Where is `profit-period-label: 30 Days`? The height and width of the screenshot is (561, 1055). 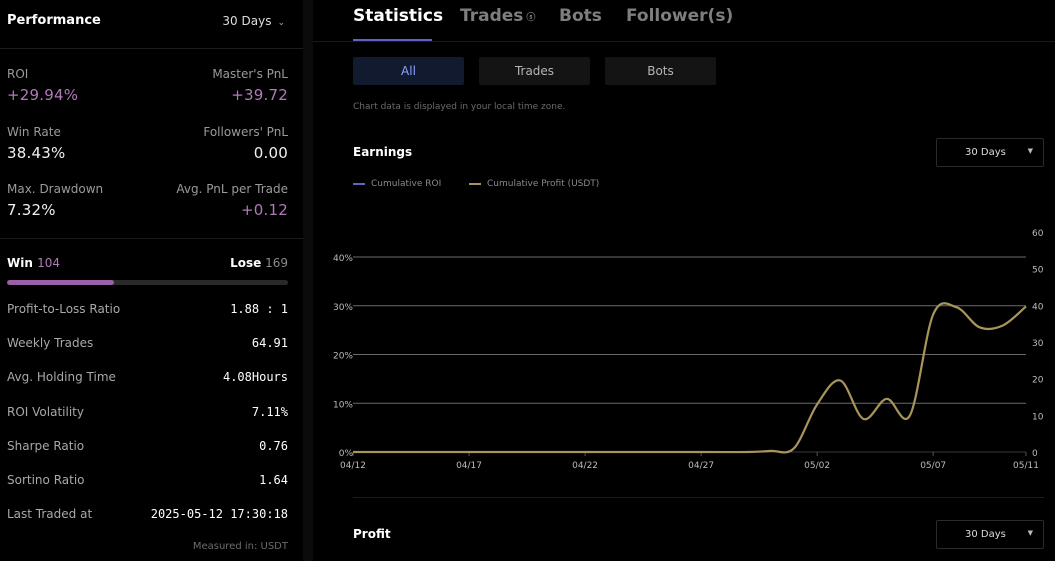
profit-period-label: 30 Days is located at coordinates (985, 534).